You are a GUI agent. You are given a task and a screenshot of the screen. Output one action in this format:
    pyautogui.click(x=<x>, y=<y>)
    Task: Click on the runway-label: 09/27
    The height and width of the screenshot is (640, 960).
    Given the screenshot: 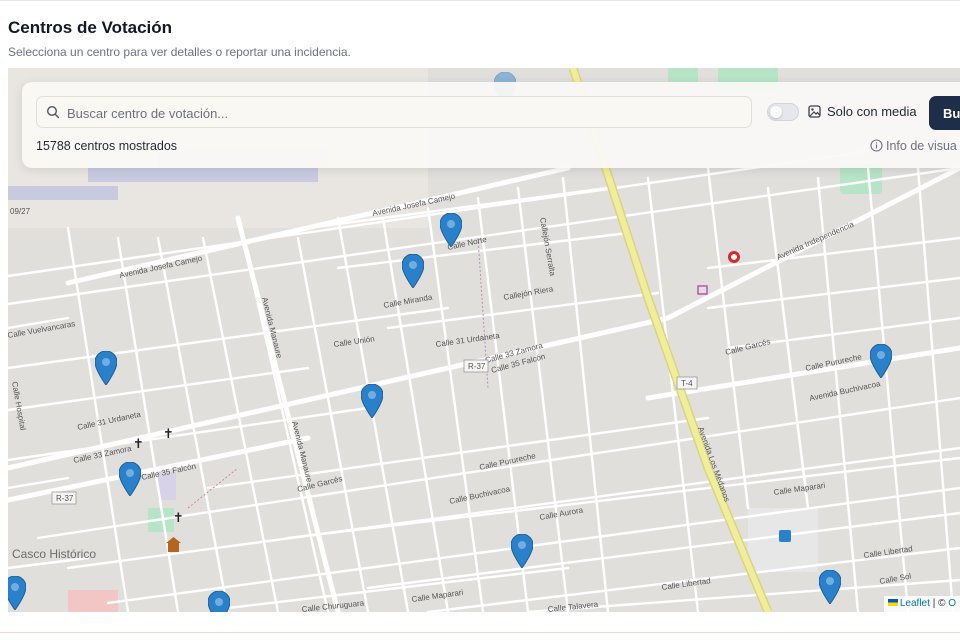 What is the action you would take?
    pyautogui.click(x=20, y=211)
    